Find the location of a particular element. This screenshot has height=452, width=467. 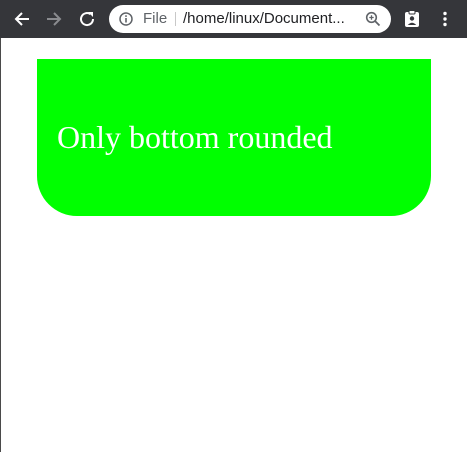

scheme-label: File is located at coordinates (155, 18).